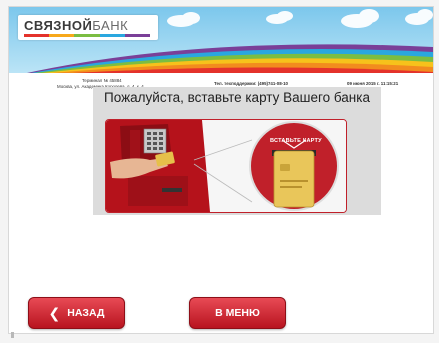 The image size is (439, 343). I want to click on back-button: ❮ НАЗАД, so click(76, 313).